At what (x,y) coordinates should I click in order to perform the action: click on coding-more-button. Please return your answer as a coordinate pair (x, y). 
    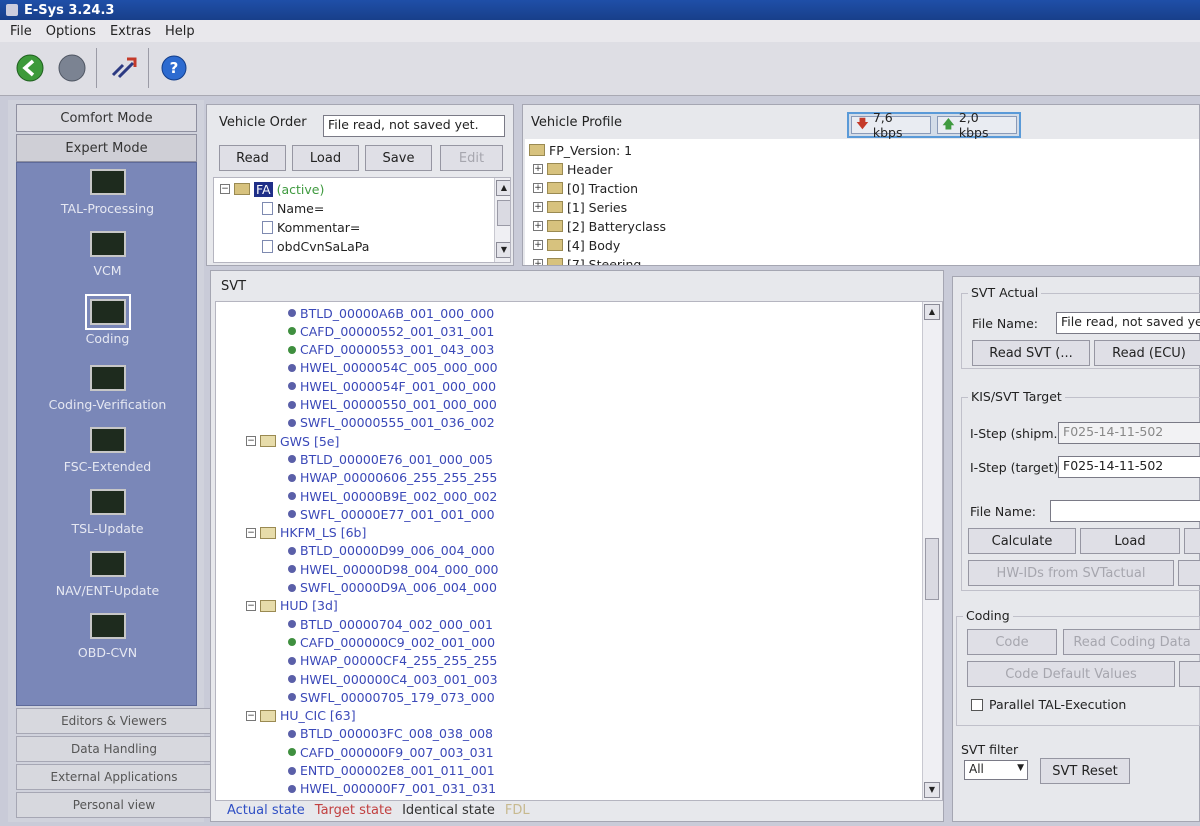
    Looking at the image, I should click on (1189, 674).